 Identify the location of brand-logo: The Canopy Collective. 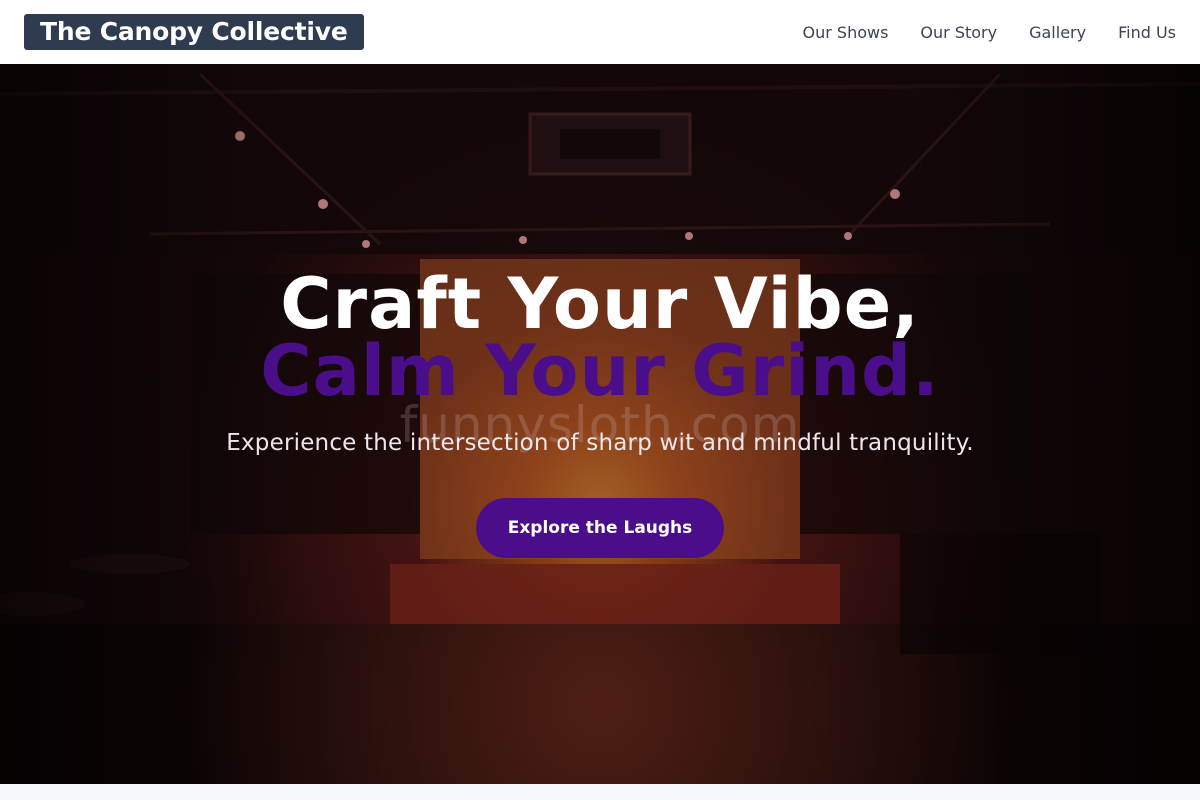
(194, 32).